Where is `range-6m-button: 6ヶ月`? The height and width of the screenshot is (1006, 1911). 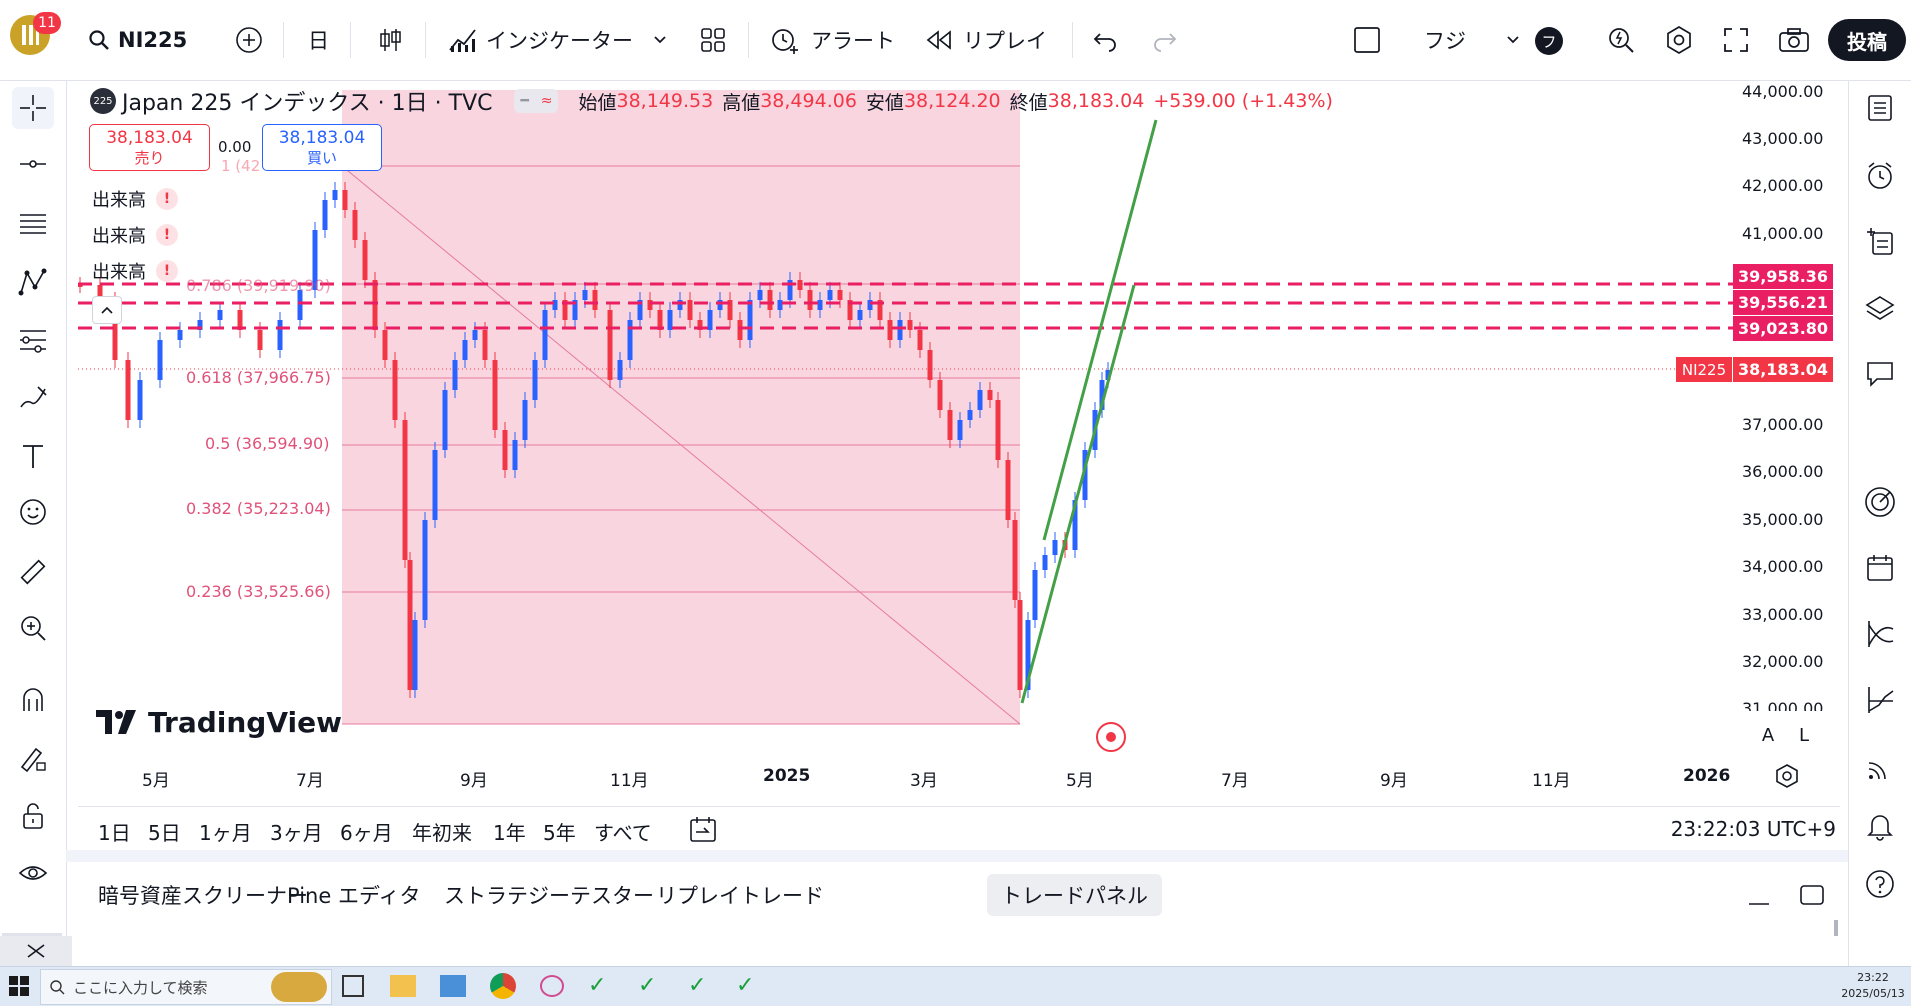
range-6m-button: 6ヶ月 is located at coordinates (366, 831).